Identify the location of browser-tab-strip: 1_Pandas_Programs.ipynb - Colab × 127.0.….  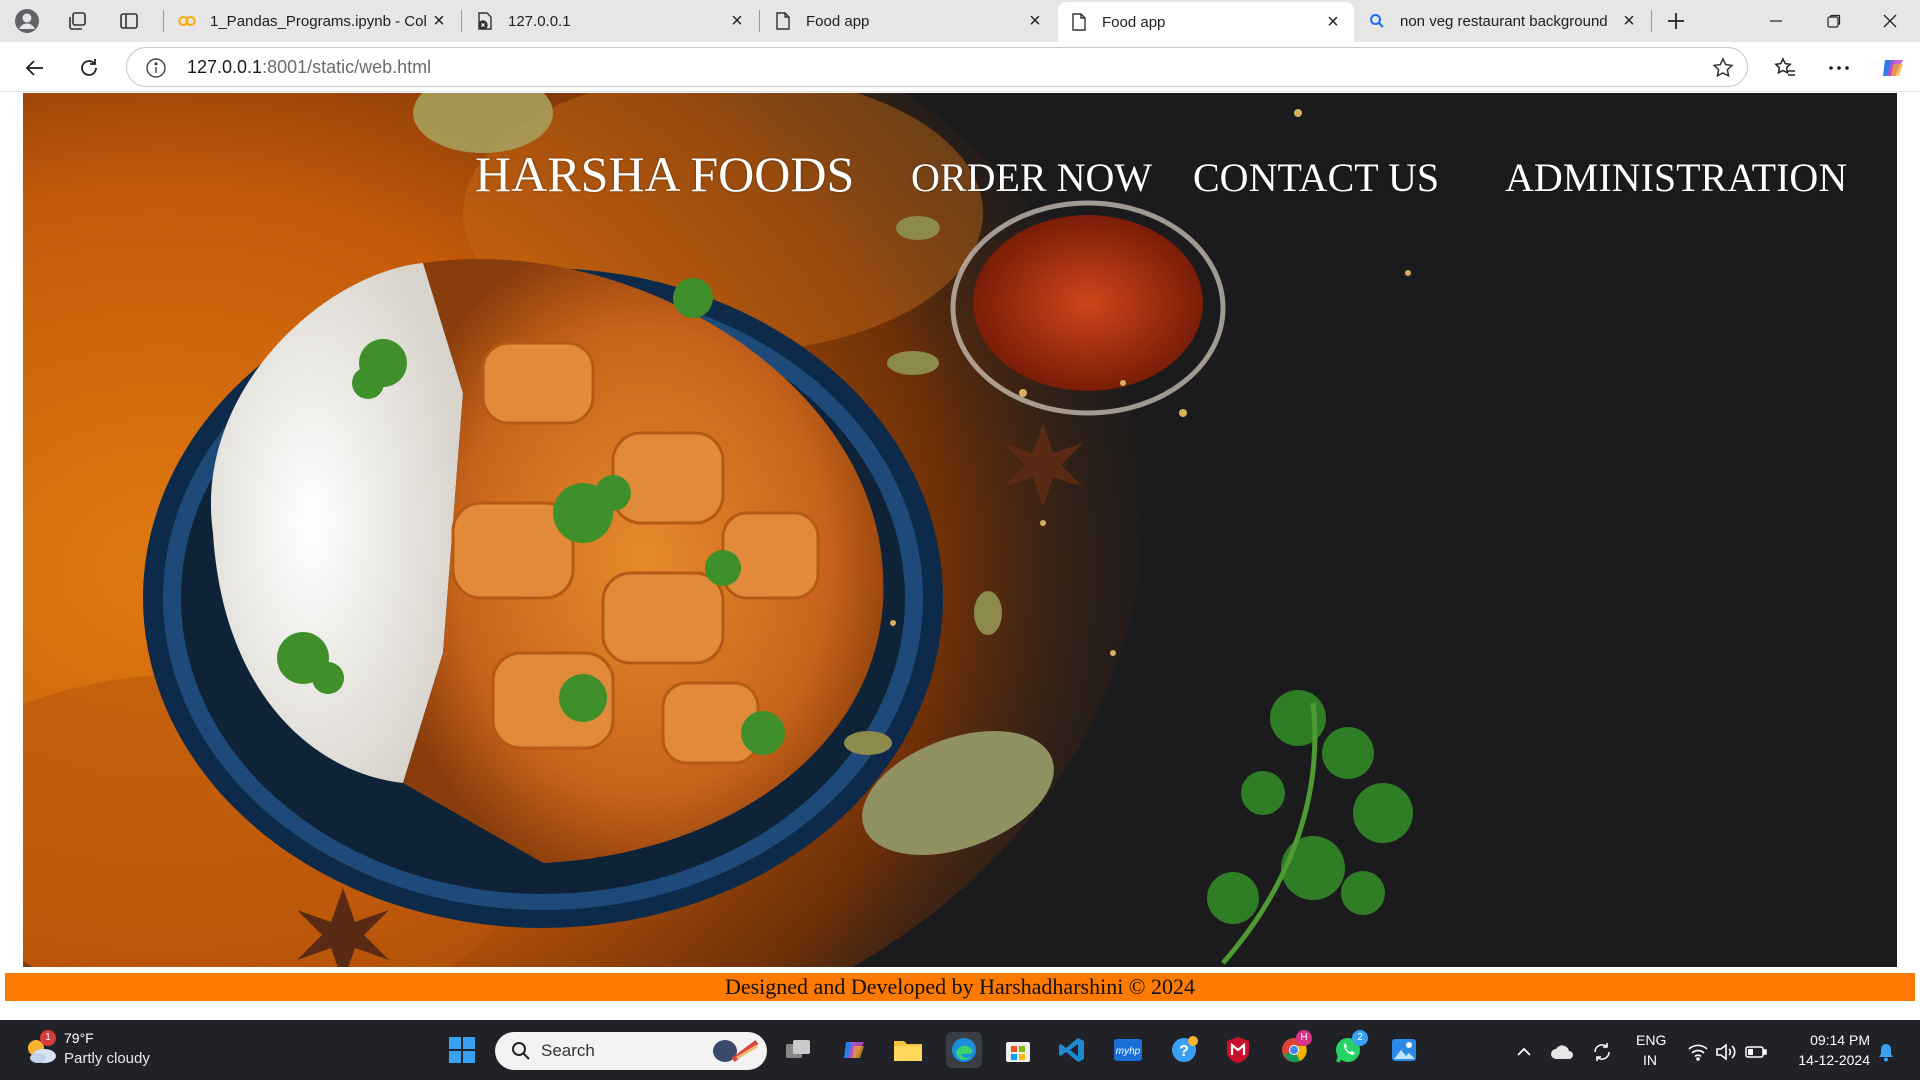
(960, 21).